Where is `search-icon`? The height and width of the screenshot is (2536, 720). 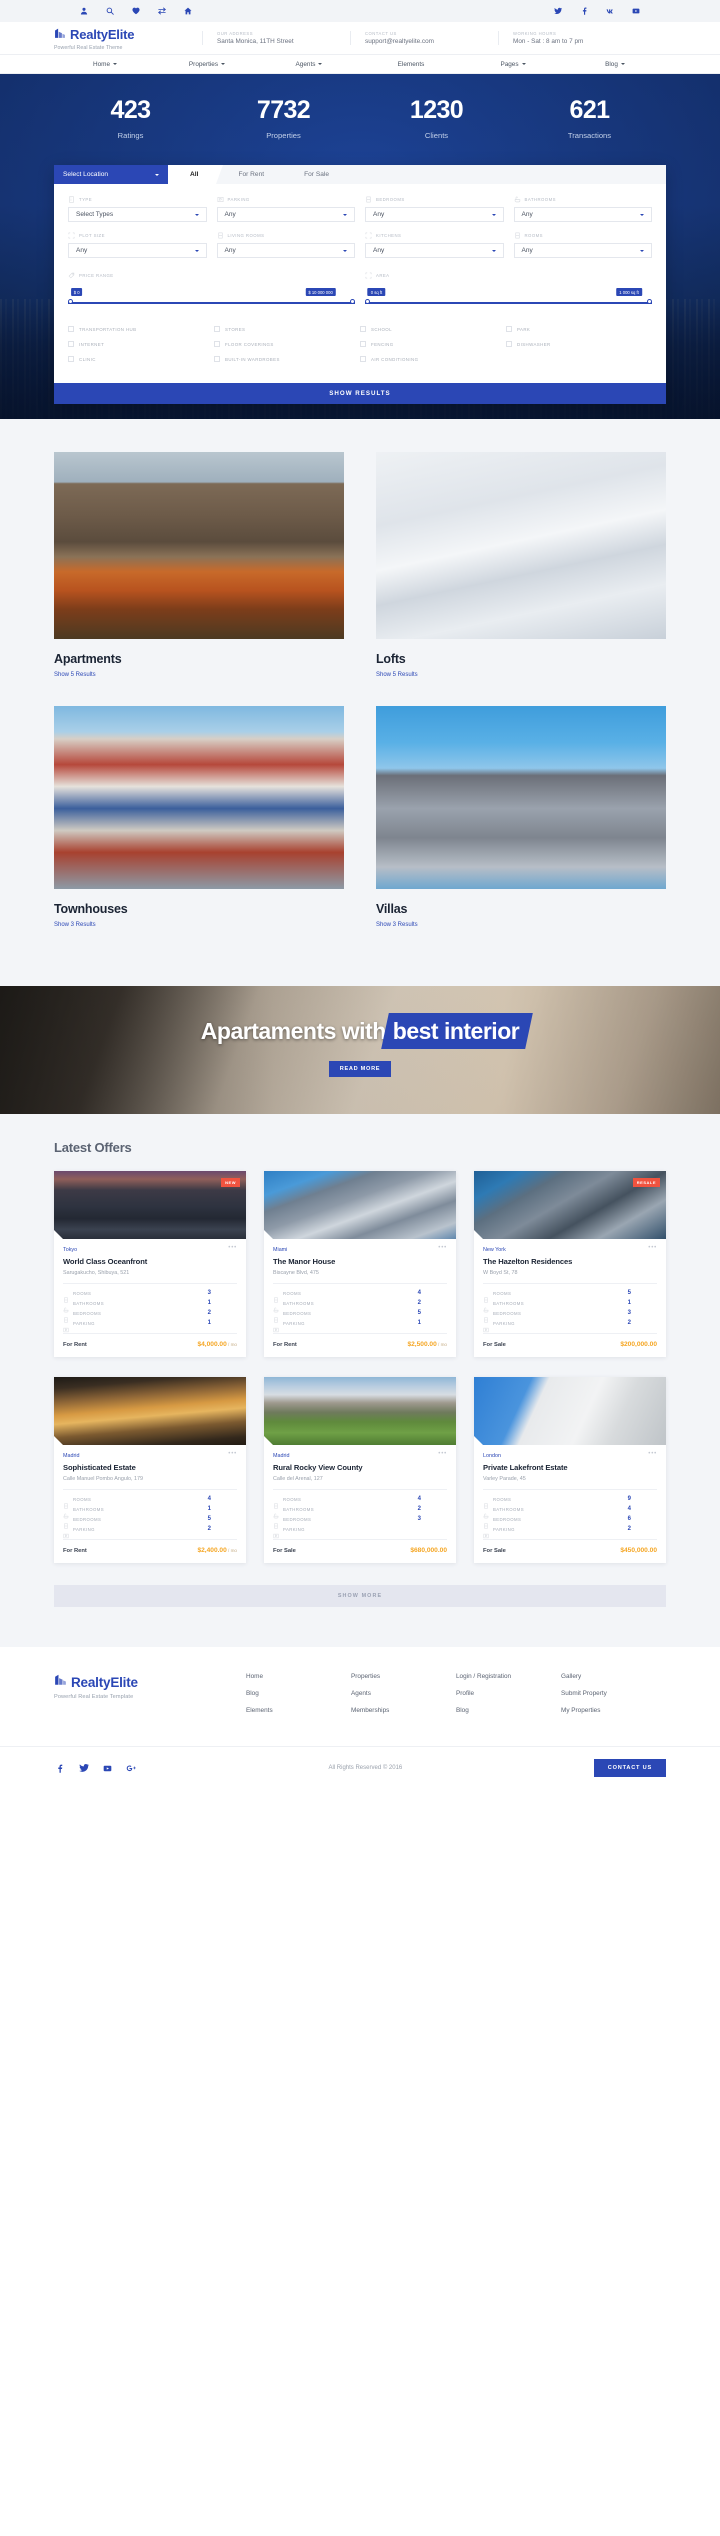 search-icon is located at coordinates (110, 11).